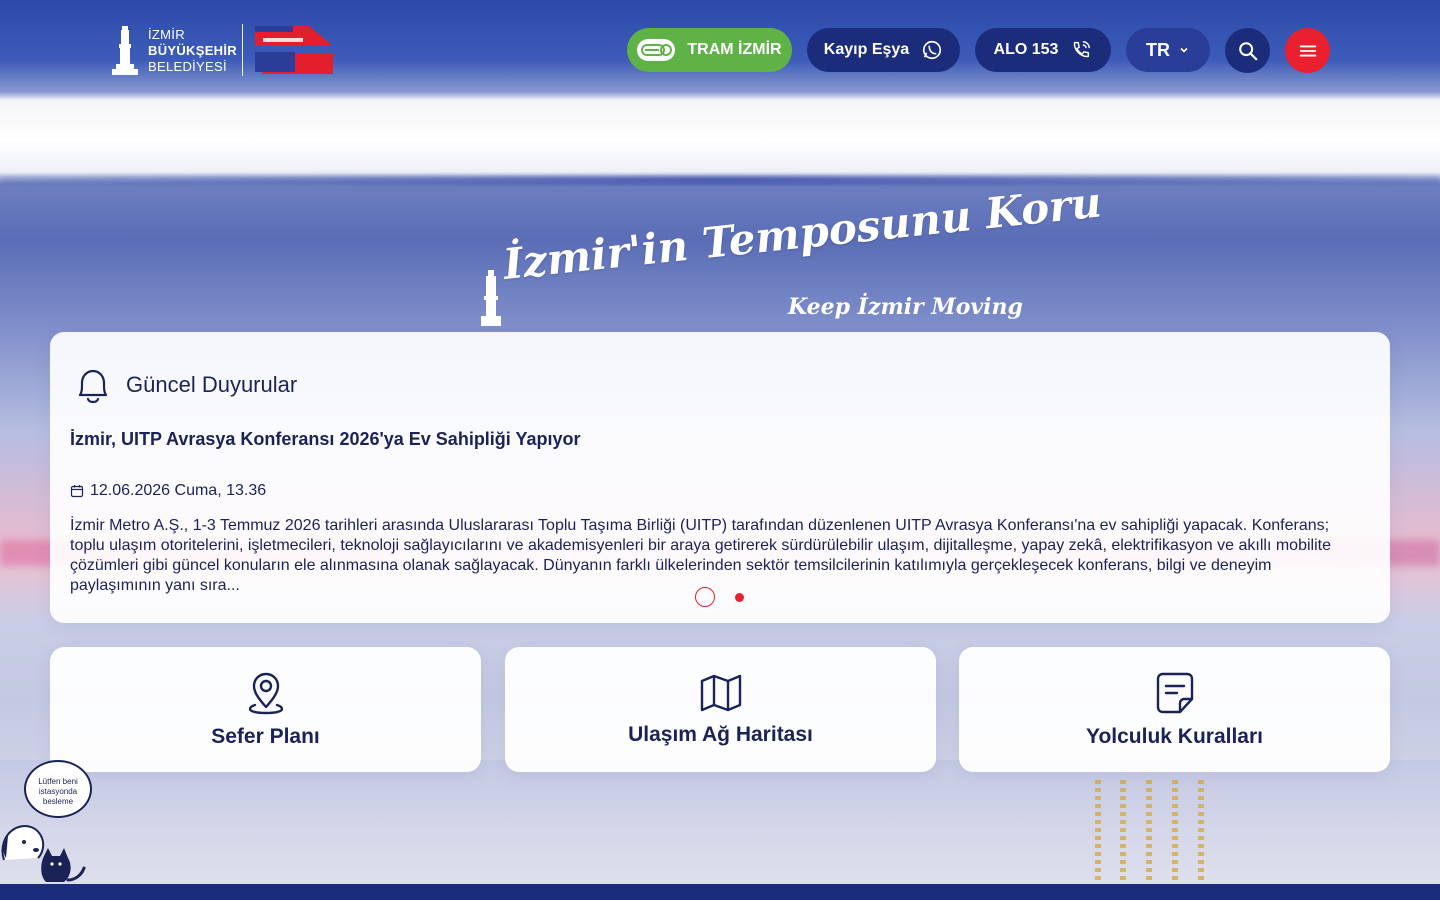  Describe the element at coordinates (50, 823) in the screenshot. I see `pet-feeding-widget: Lütfen beni istasyonda besleme` at that location.